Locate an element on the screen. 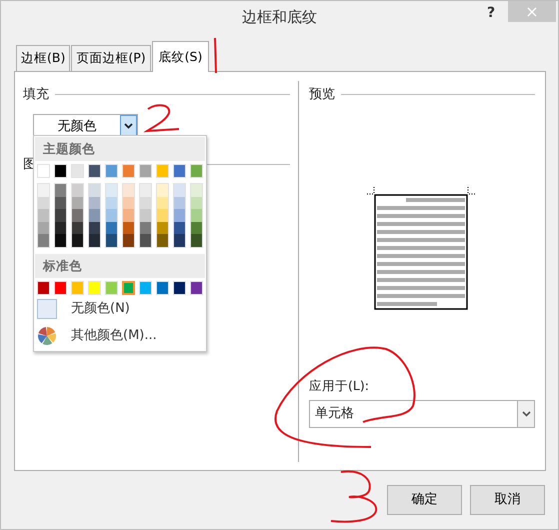  apply-to-label: 应用于(L): is located at coordinates (339, 386).